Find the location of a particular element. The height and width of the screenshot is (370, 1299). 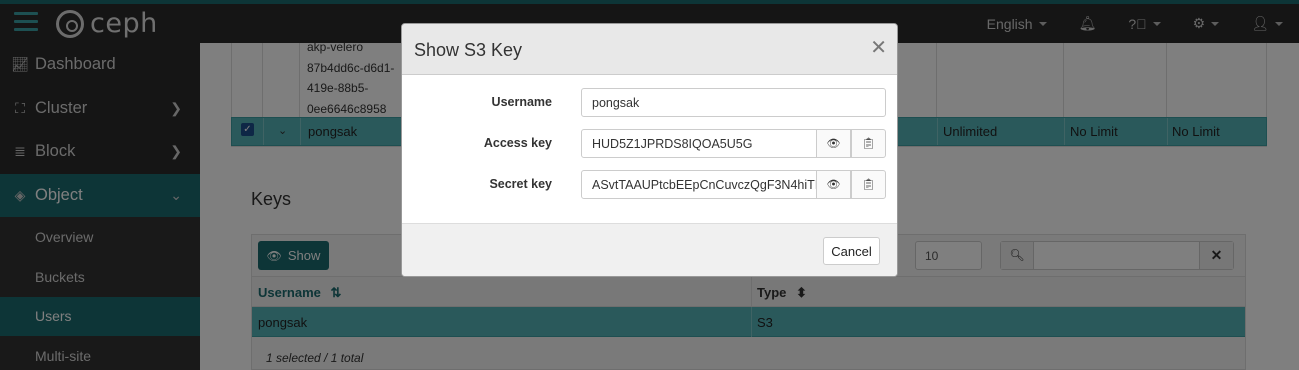

cancel-button: Cancel is located at coordinates (851, 251).